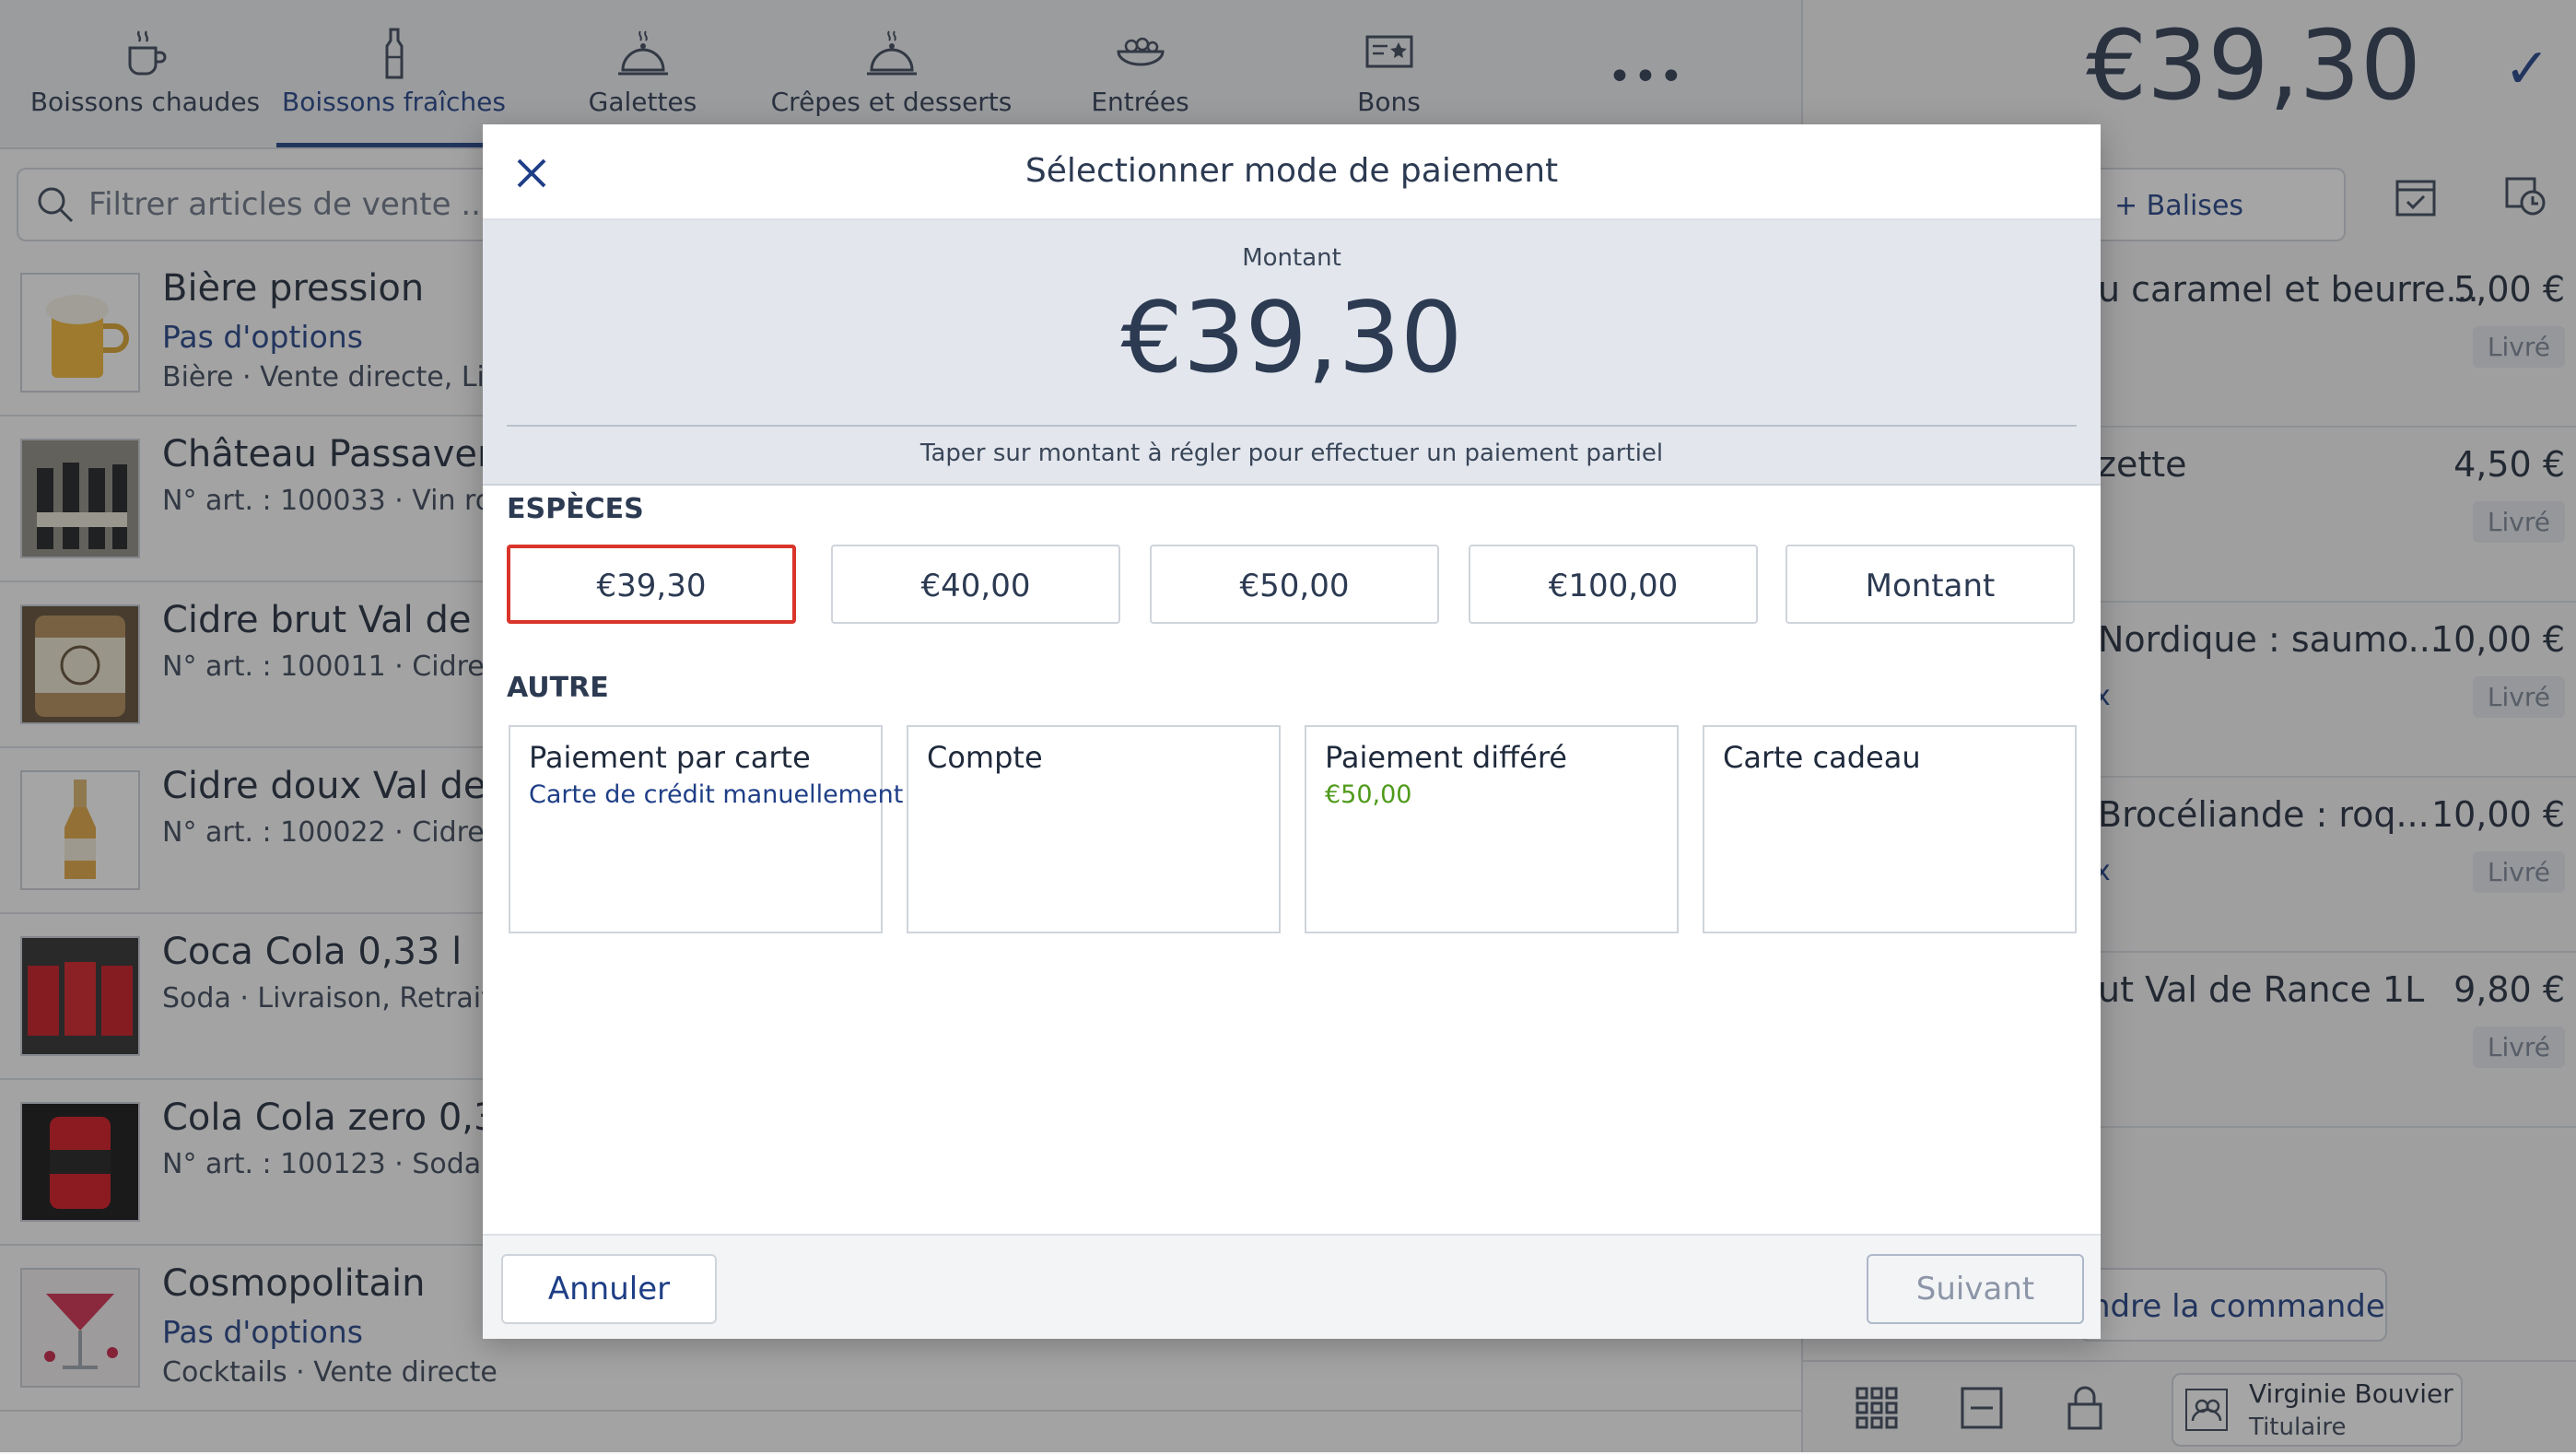 The height and width of the screenshot is (1454, 2576). Describe the element at coordinates (975, 584) in the screenshot. I see `cash-option-button: €40,00` at that location.